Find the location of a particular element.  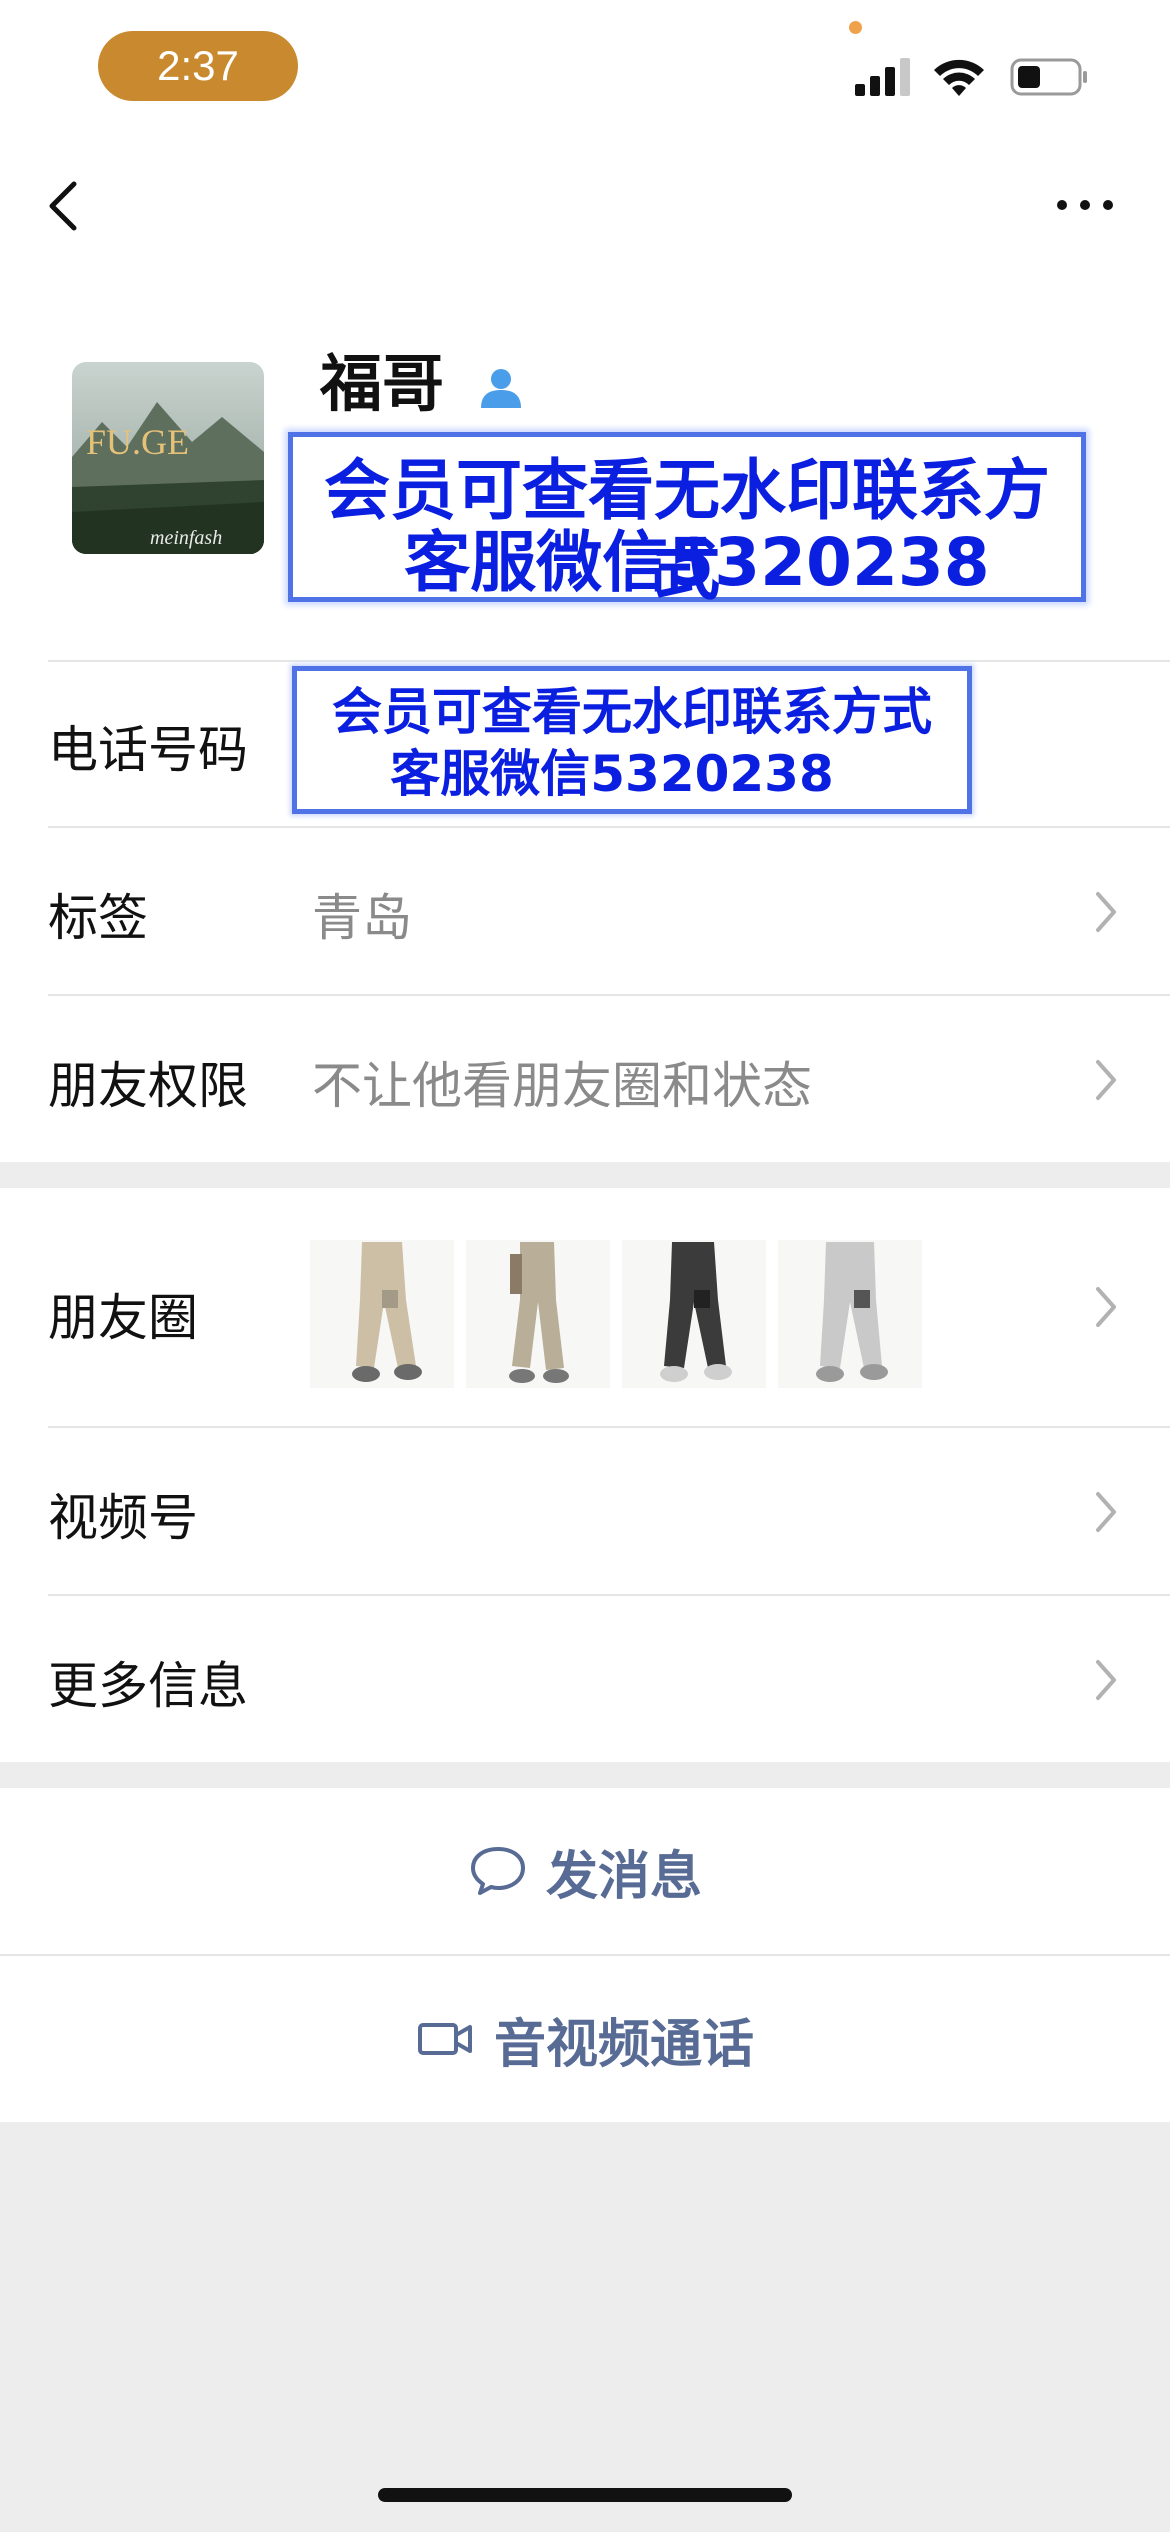

navigation-bar is located at coordinates (585, 205).